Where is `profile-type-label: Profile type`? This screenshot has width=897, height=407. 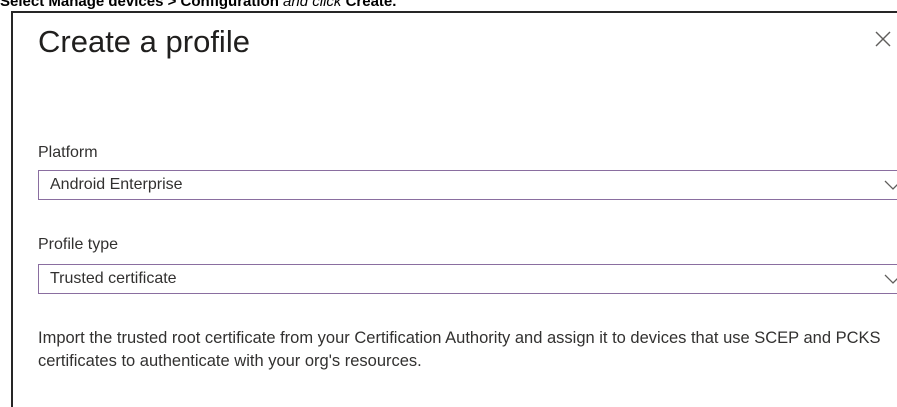
profile-type-label: Profile type is located at coordinates (78, 244).